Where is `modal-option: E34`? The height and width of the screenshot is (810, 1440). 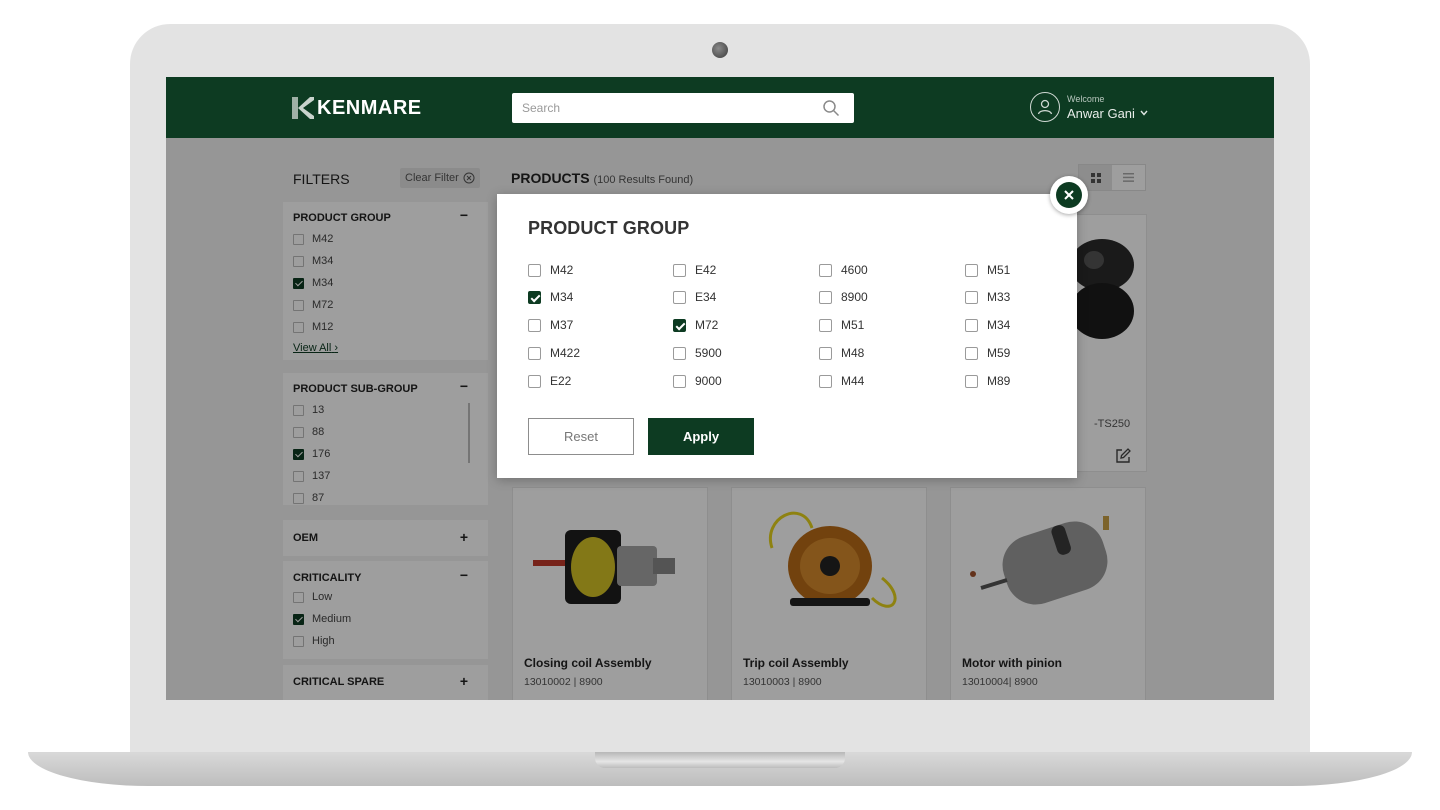
modal-option: E34 is located at coordinates (694, 297).